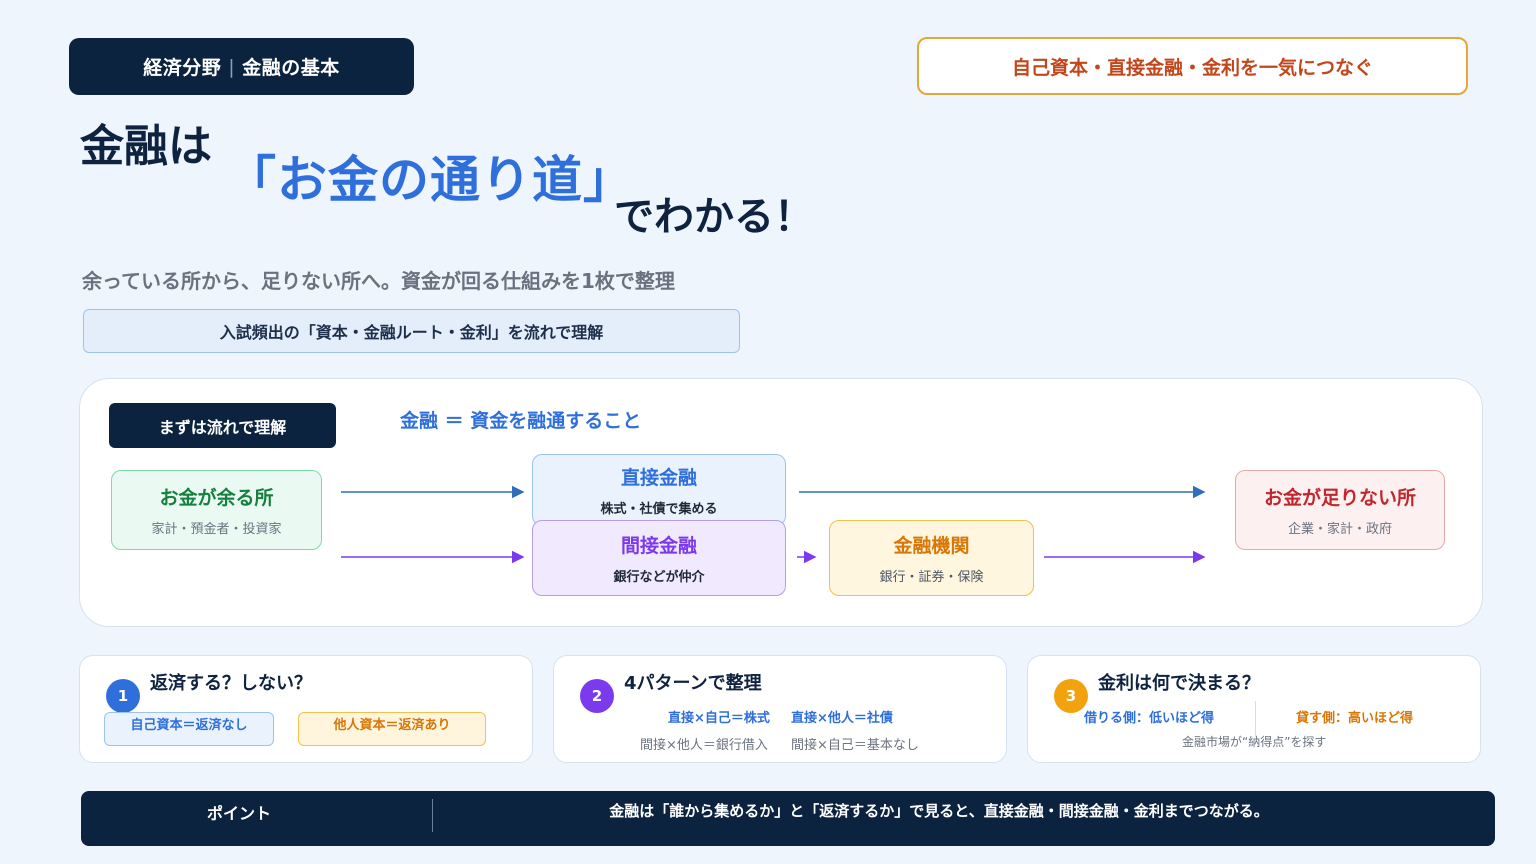 Image resolution: width=1536 pixels, height=864 pixels. Describe the element at coordinates (1340, 510) in the screenshot. I see `node-deficit: お金が足りない所 企業・家計・政府` at that location.